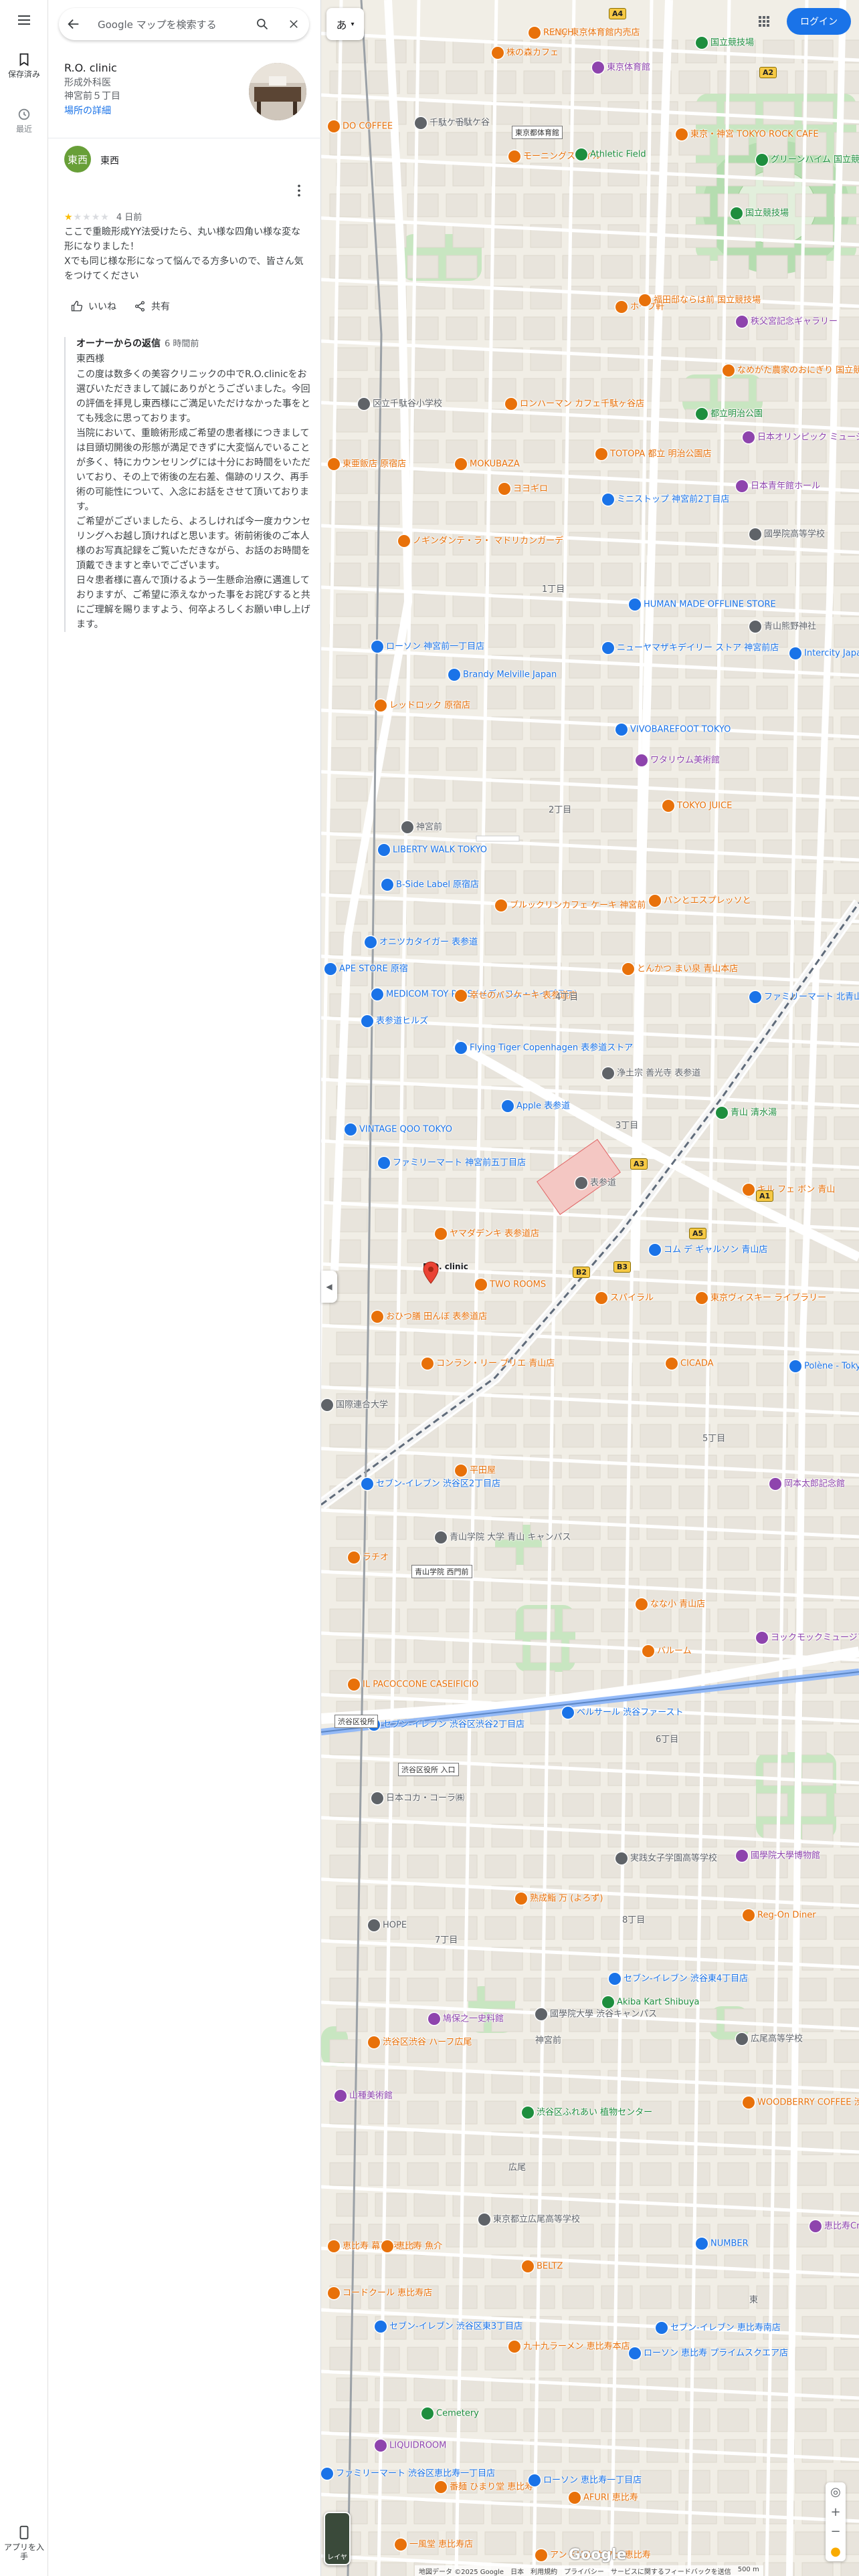  Describe the element at coordinates (442, 1571) in the screenshot. I see `bus-stop-label: 青山学院 西門前` at that location.